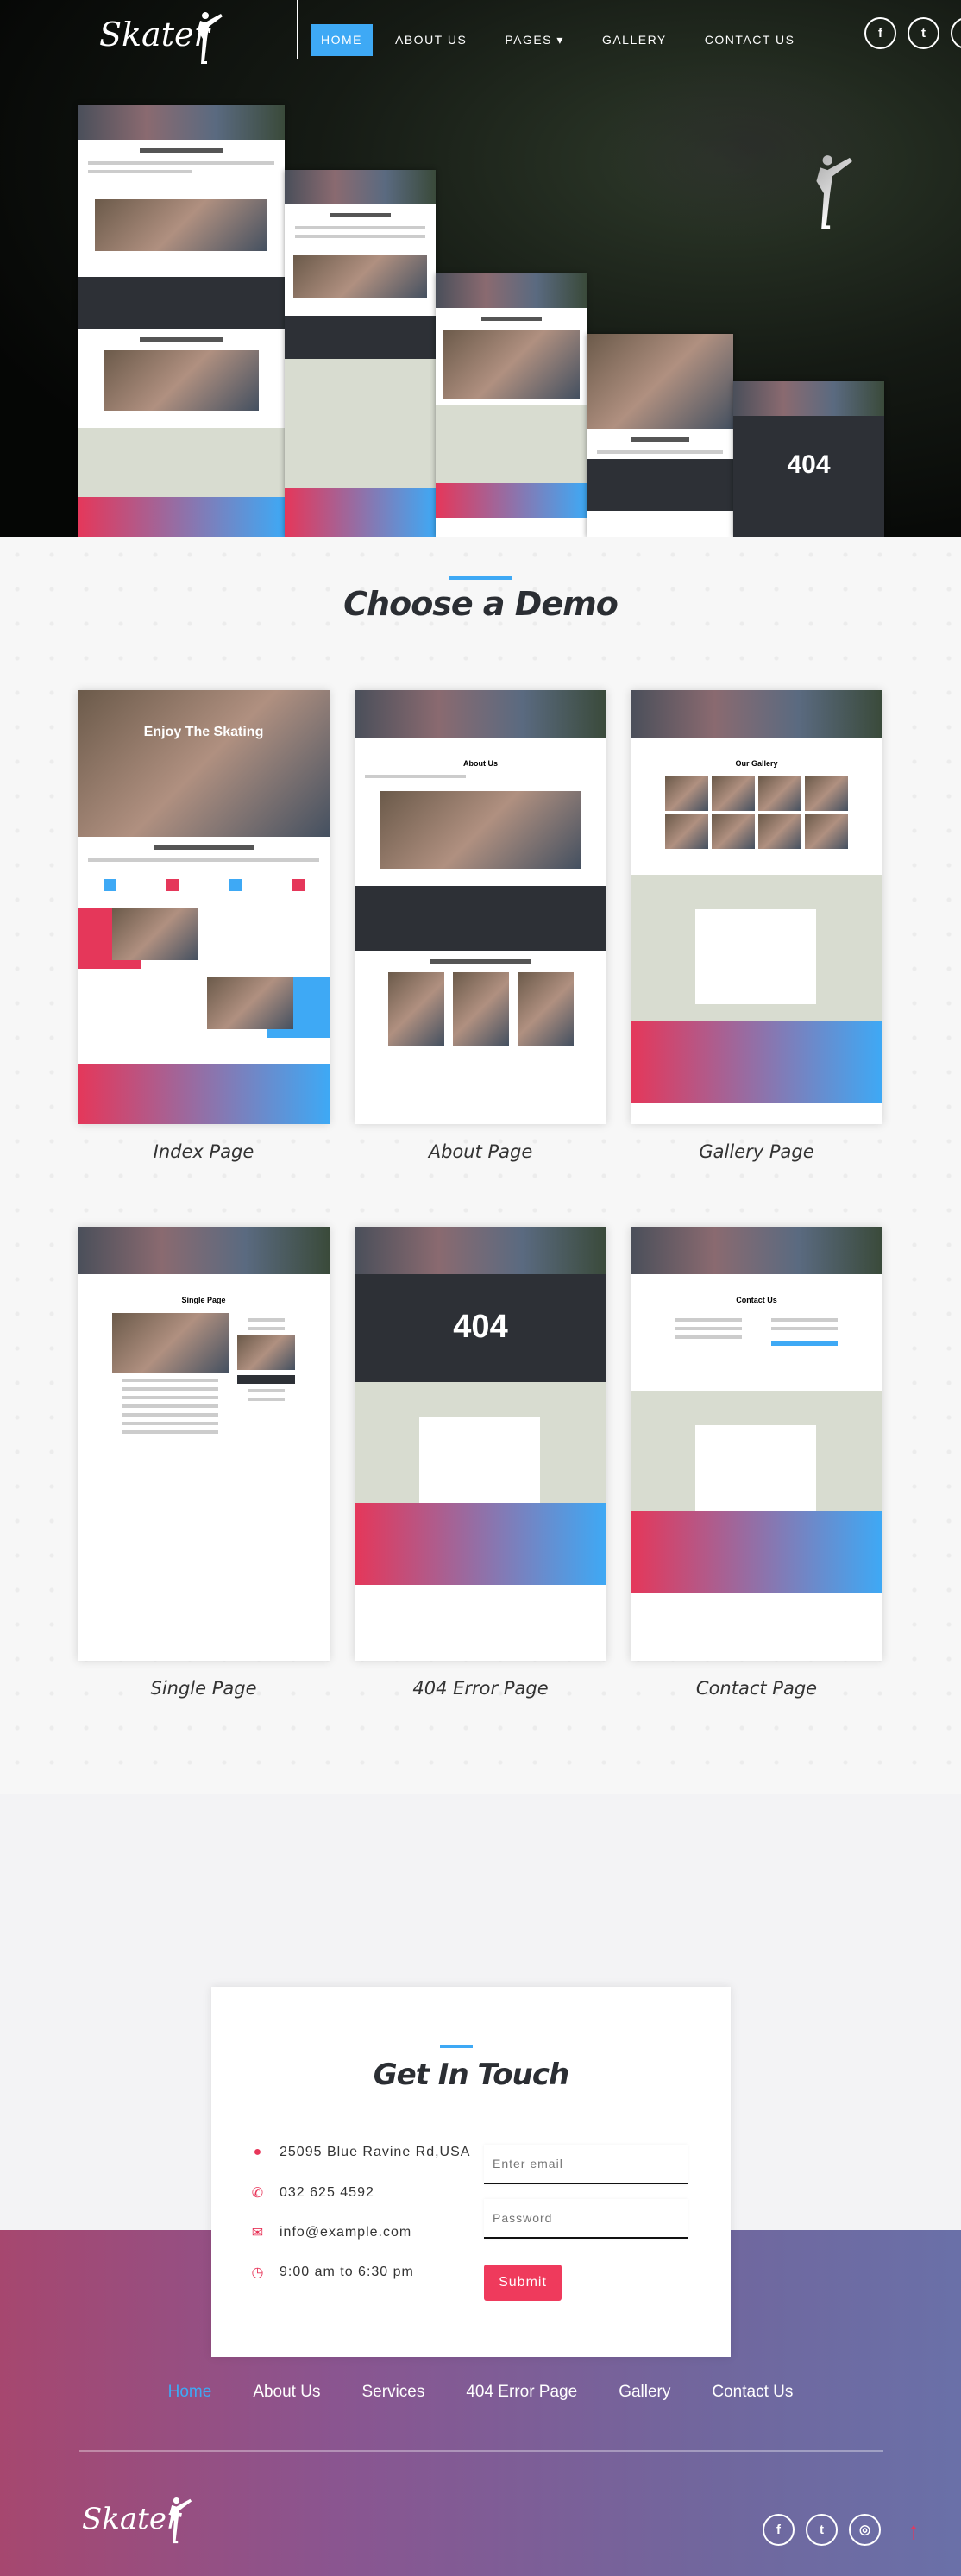  What do you see at coordinates (360, 353) in the screenshot?
I see `collage-shot-services` at bounding box center [360, 353].